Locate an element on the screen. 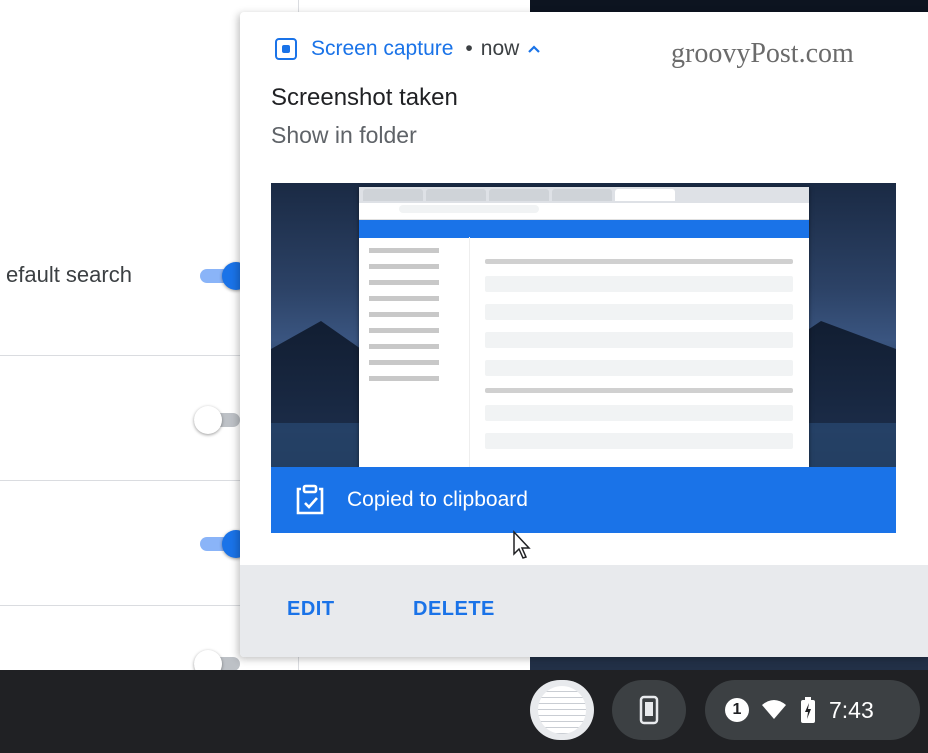 This screenshot has width=928, height=753. delete-button: DELETE is located at coordinates (454, 609).